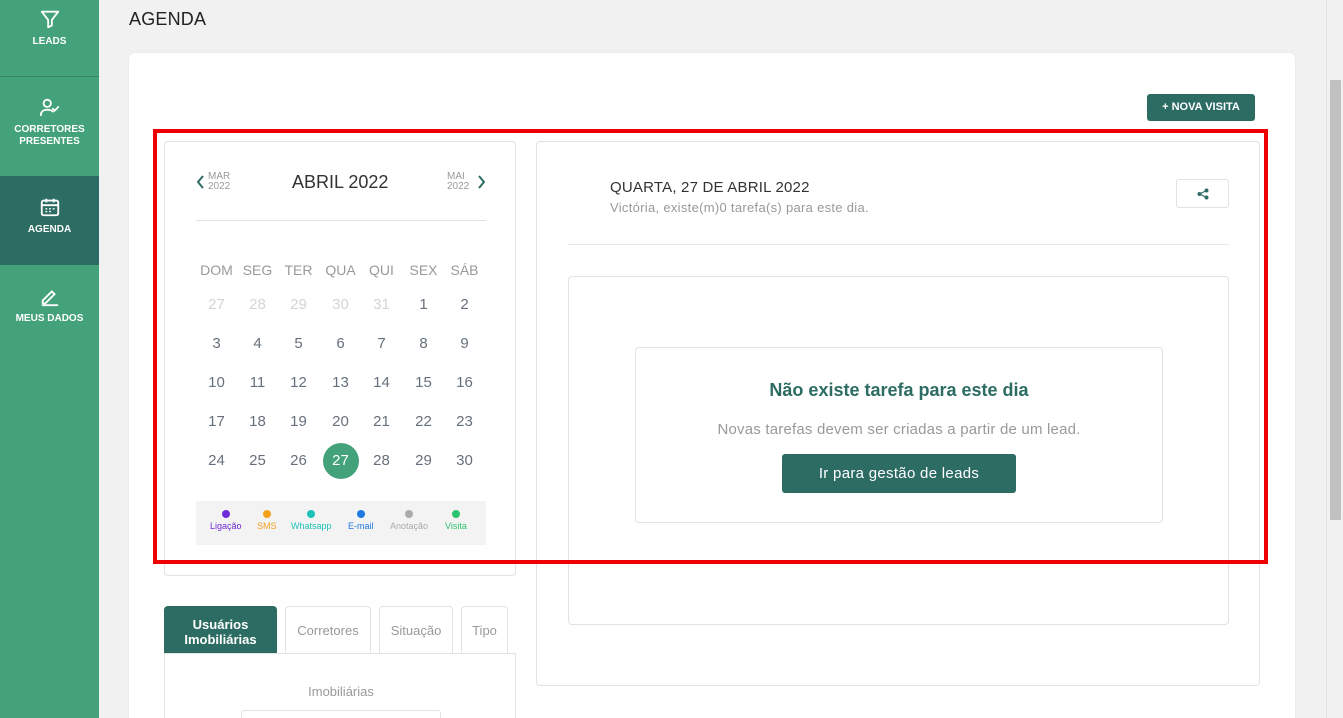 The width and height of the screenshot is (1343, 718). I want to click on calendar-day: 22, so click(424, 422).